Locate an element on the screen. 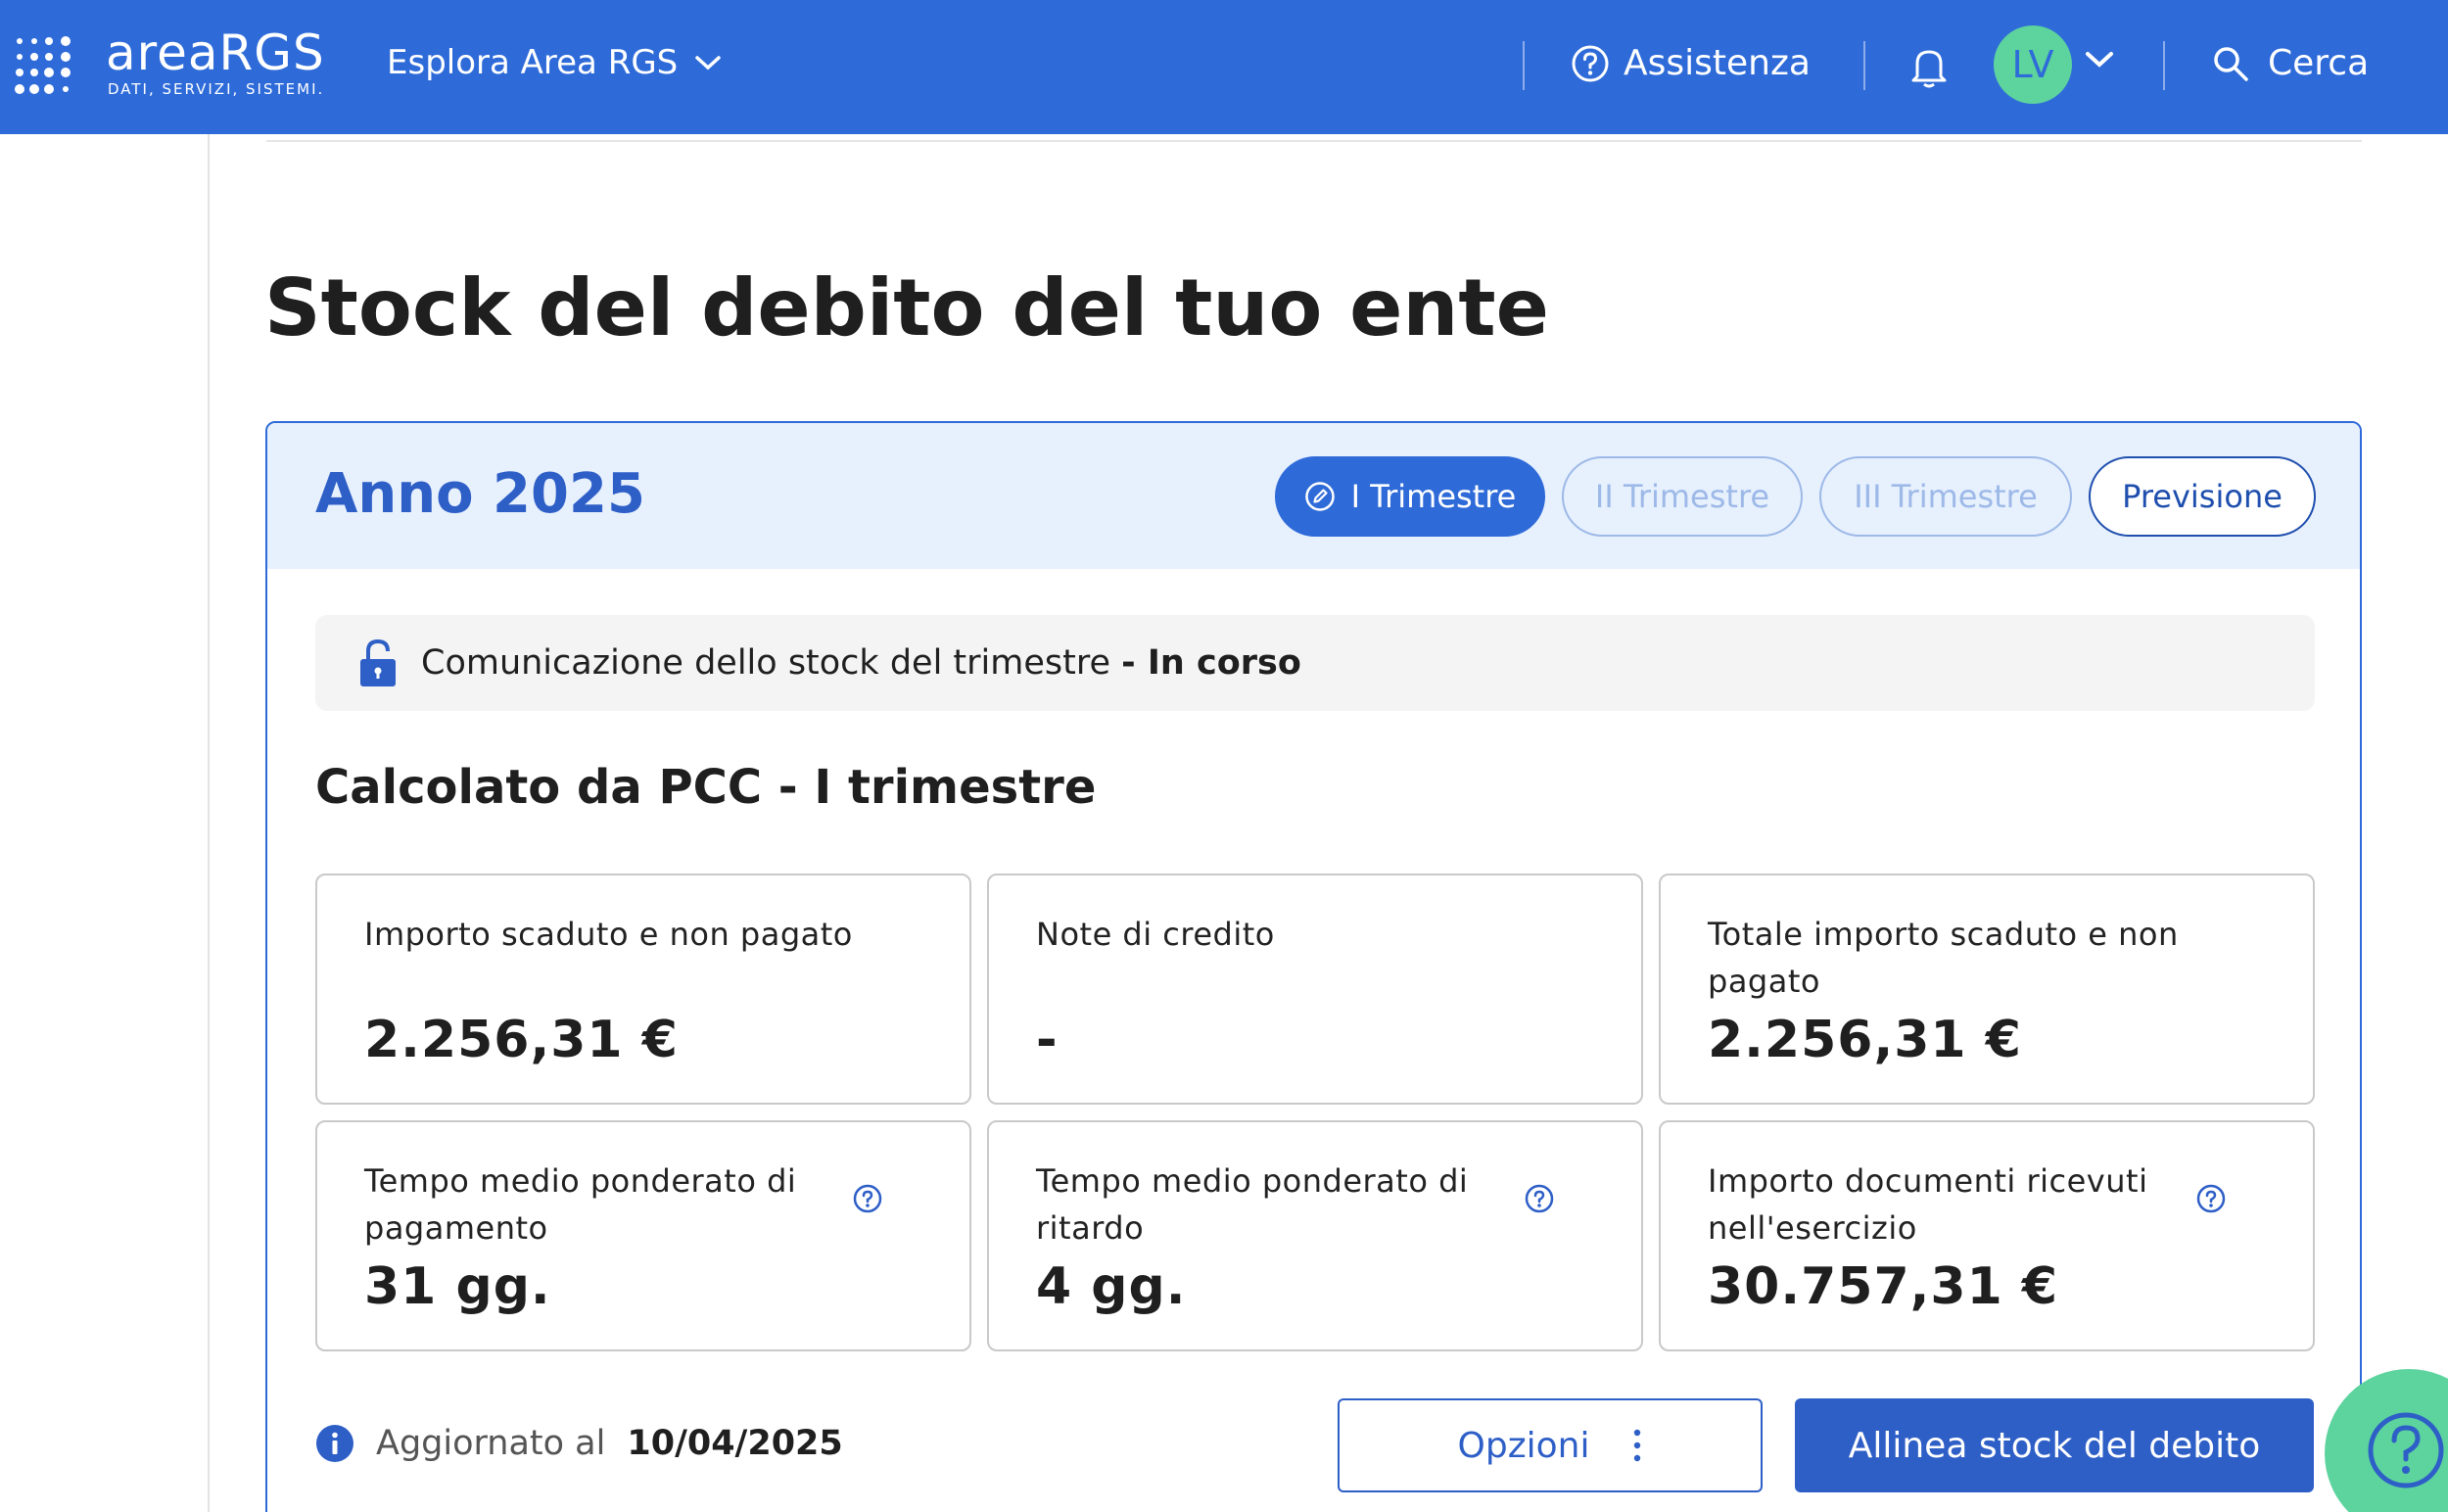 Image resolution: width=2448 pixels, height=1512 pixels. metric-value: 31 gg. is located at coordinates (457, 1287).